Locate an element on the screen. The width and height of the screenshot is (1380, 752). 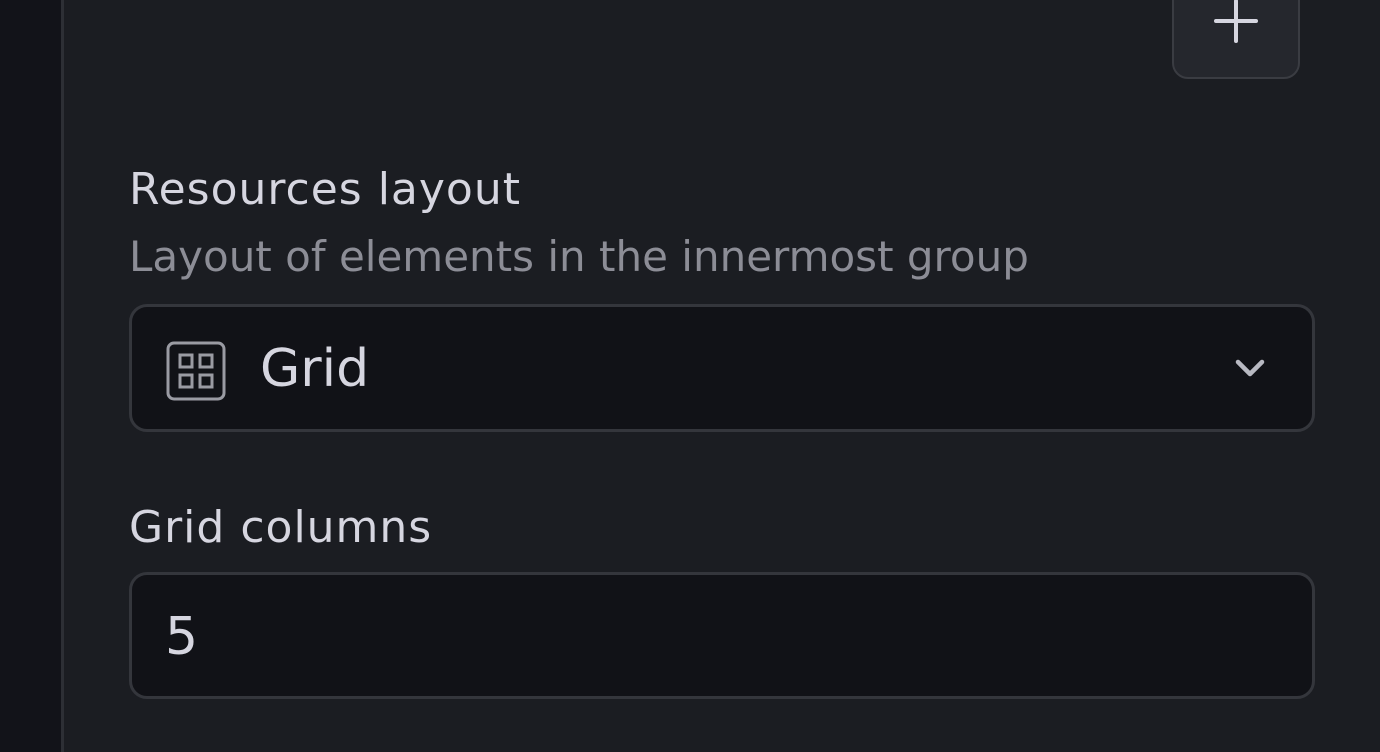
grid-columns-label: Grid columns is located at coordinates (281, 527).